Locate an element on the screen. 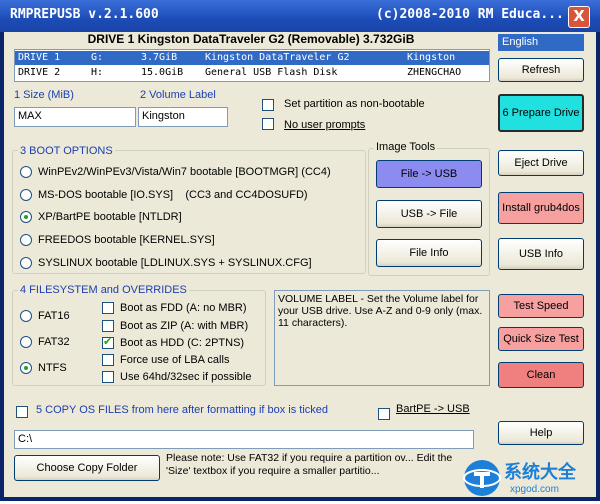 The image size is (600, 504). usb-info-button: USB Info is located at coordinates (541, 254).